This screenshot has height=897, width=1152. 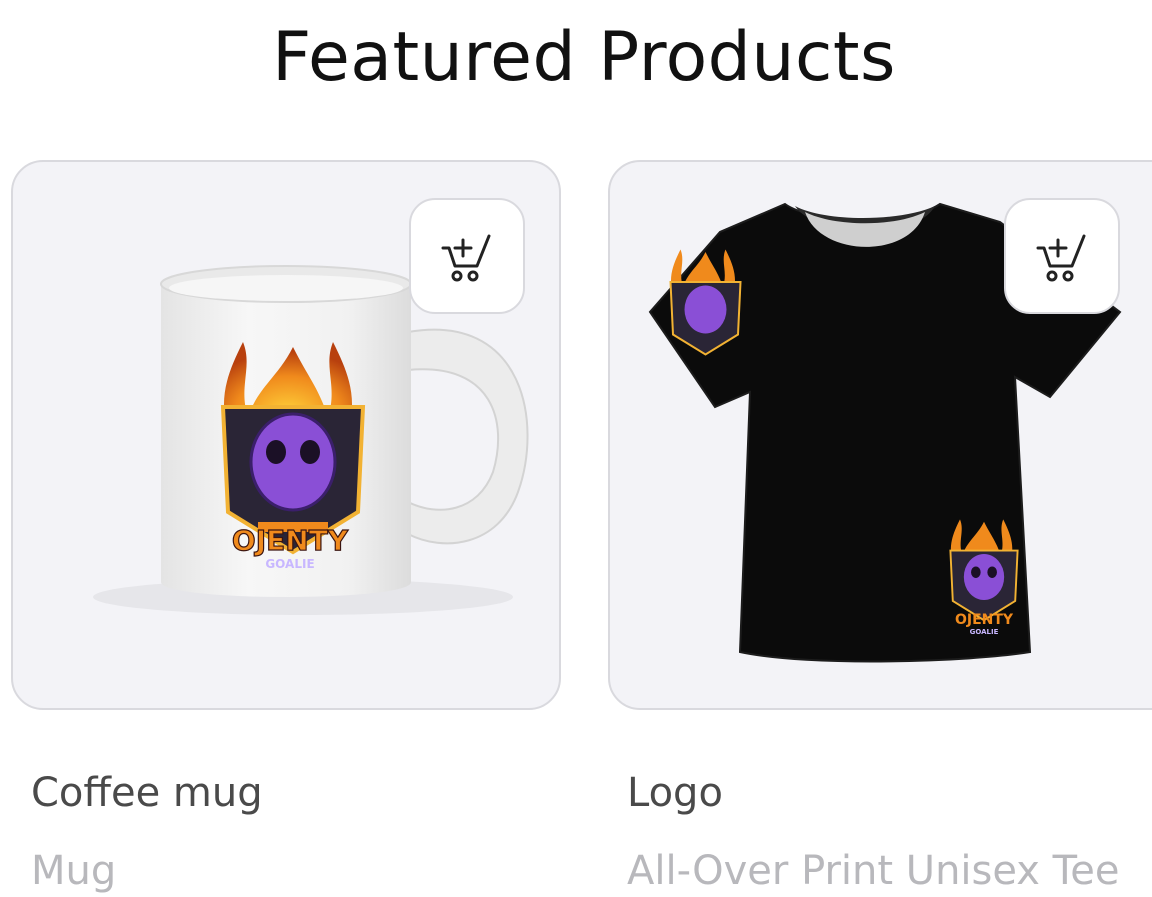 What do you see at coordinates (675, 793) in the screenshot?
I see `product-name-tee: Logo` at bounding box center [675, 793].